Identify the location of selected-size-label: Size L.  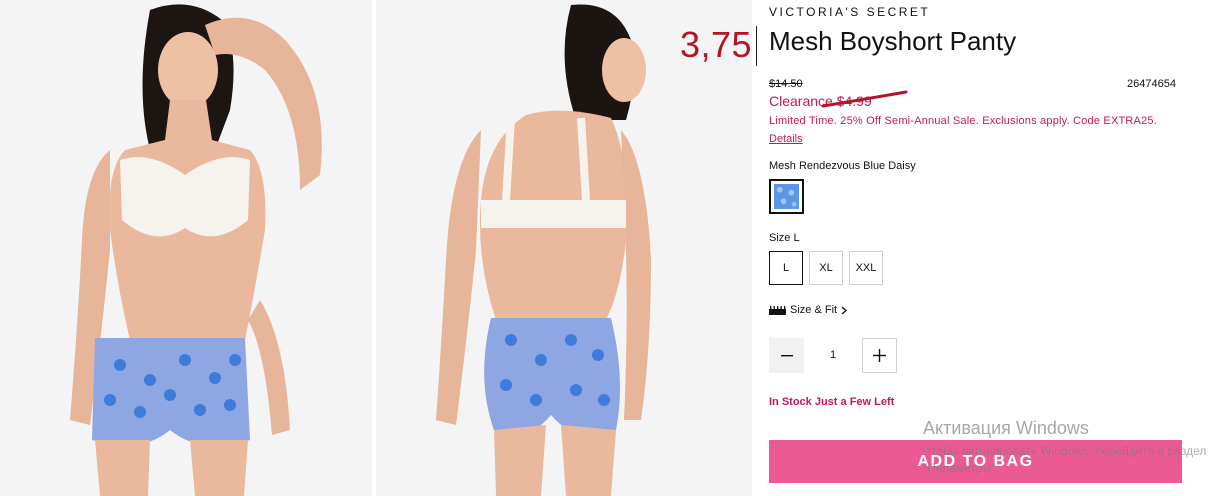
(784, 238).